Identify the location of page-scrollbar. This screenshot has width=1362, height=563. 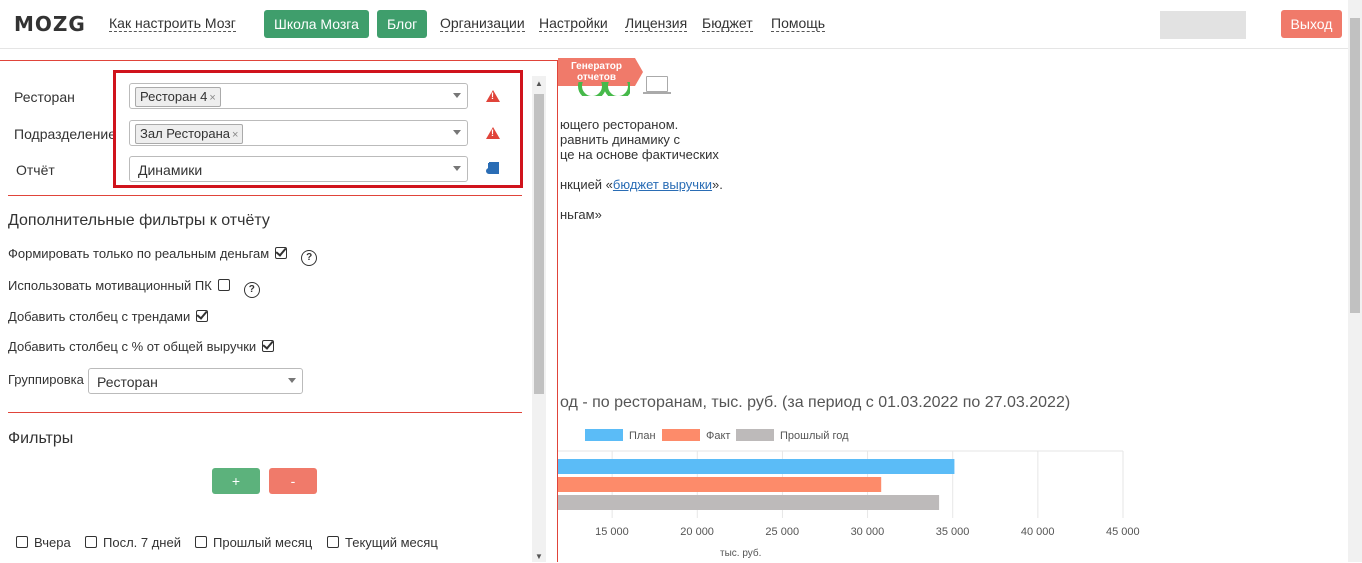
(1355, 281).